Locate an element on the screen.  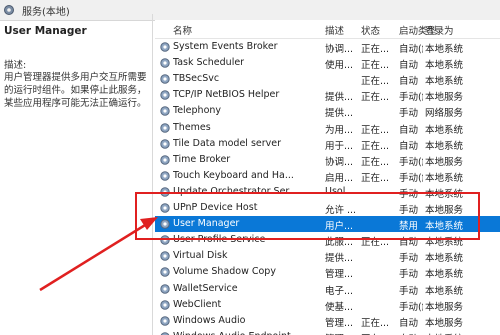
sort-ascending-icon: ^ is located at coordinates (293, 22).